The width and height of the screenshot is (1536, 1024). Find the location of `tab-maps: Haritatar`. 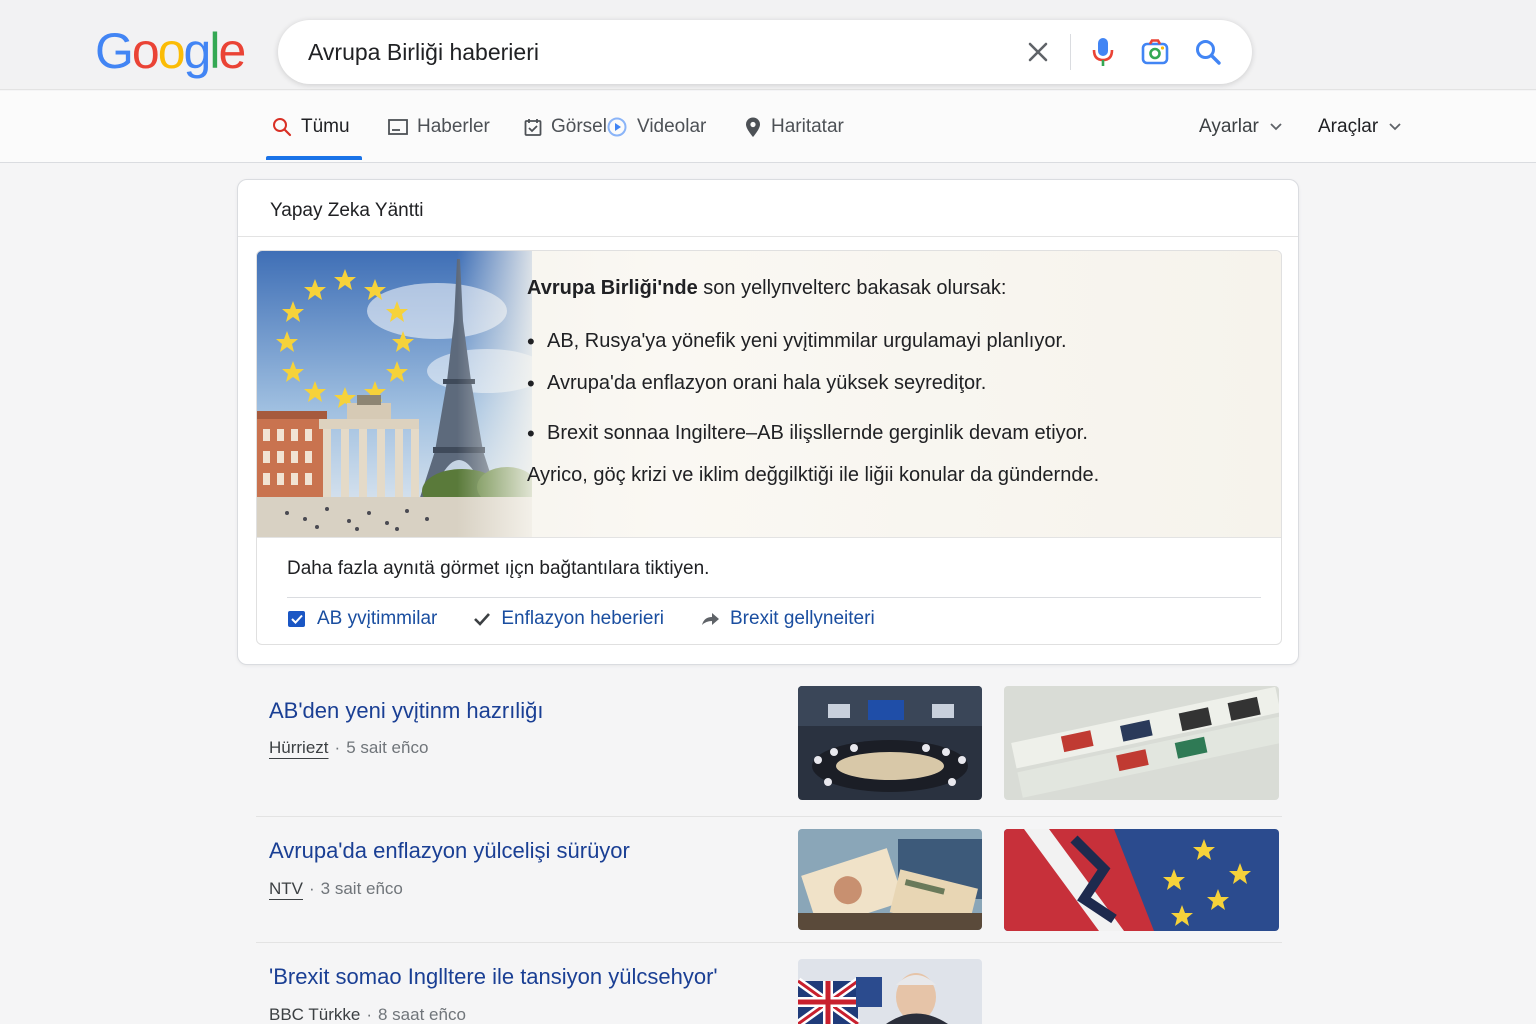

tab-maps: Haritatar is located at coordinates (794, 127).